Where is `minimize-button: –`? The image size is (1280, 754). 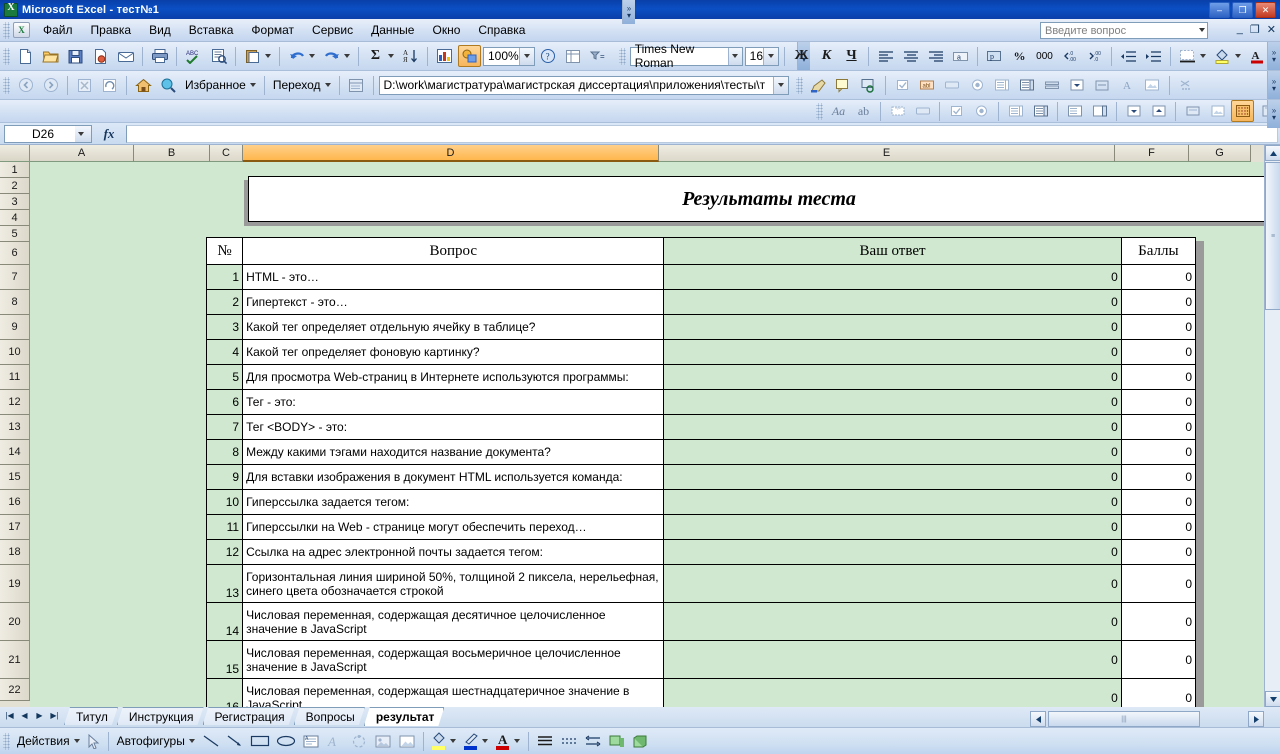
minimize-button: – is located at coordinates (1219, 9).